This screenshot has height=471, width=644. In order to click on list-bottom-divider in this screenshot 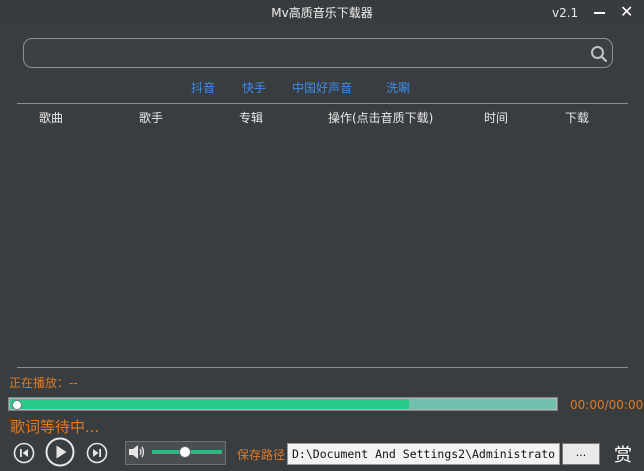, I will do `click(322, 367)`.